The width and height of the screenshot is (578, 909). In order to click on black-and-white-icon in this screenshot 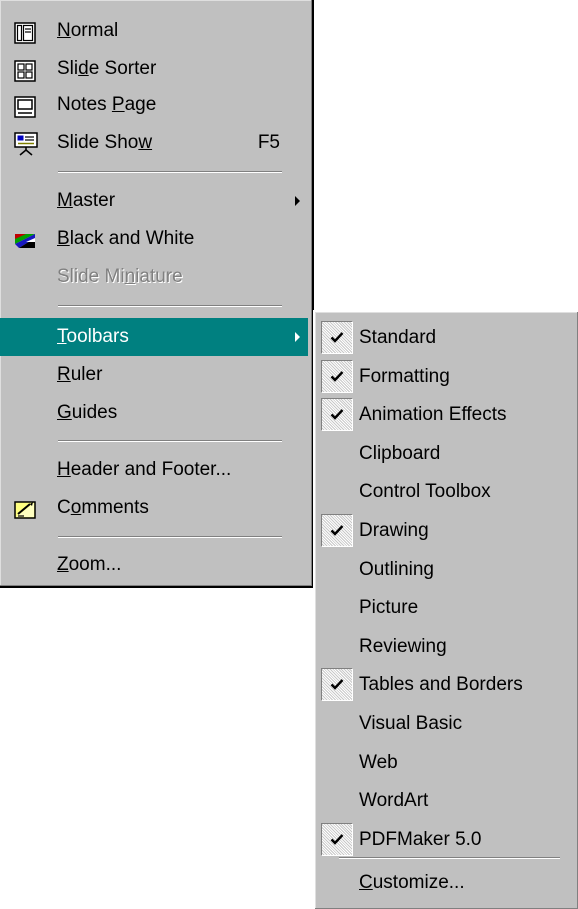, I will do `click(25, 239)`.